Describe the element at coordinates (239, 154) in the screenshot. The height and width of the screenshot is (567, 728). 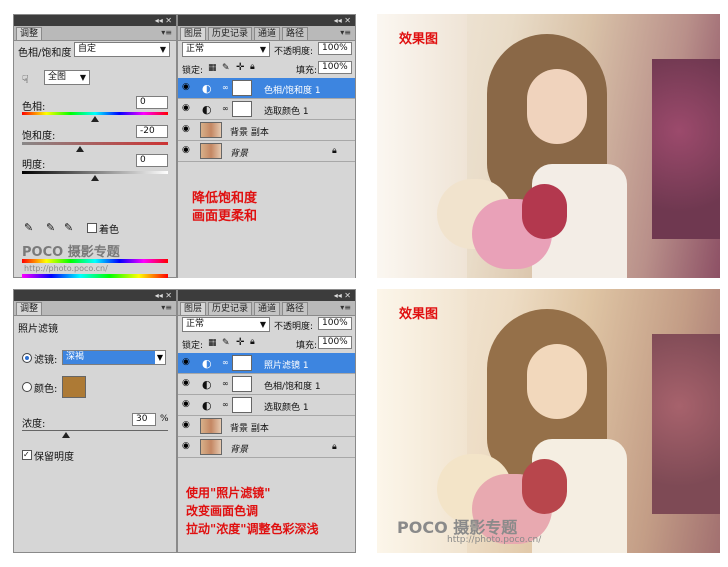
I see `layer-name: 背景` at that location.